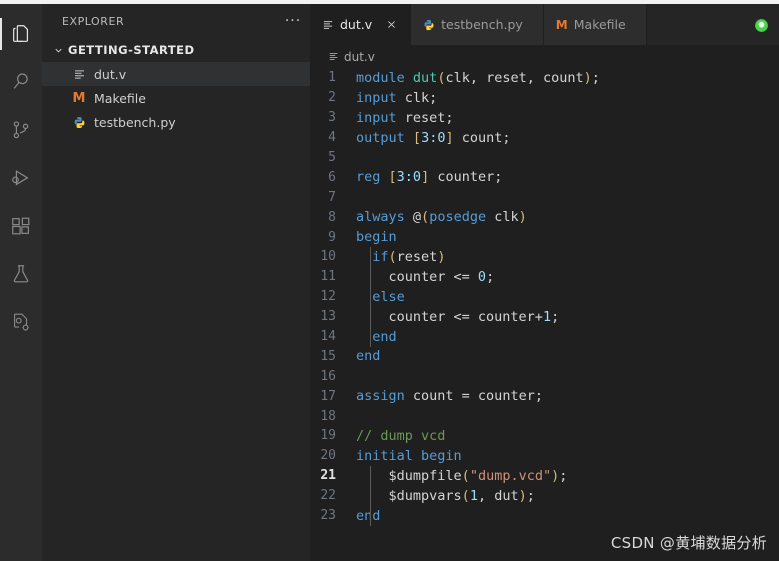 This screenshot has width=779, height=561. I want to click on code-token: 3:0, so click(409, 177).